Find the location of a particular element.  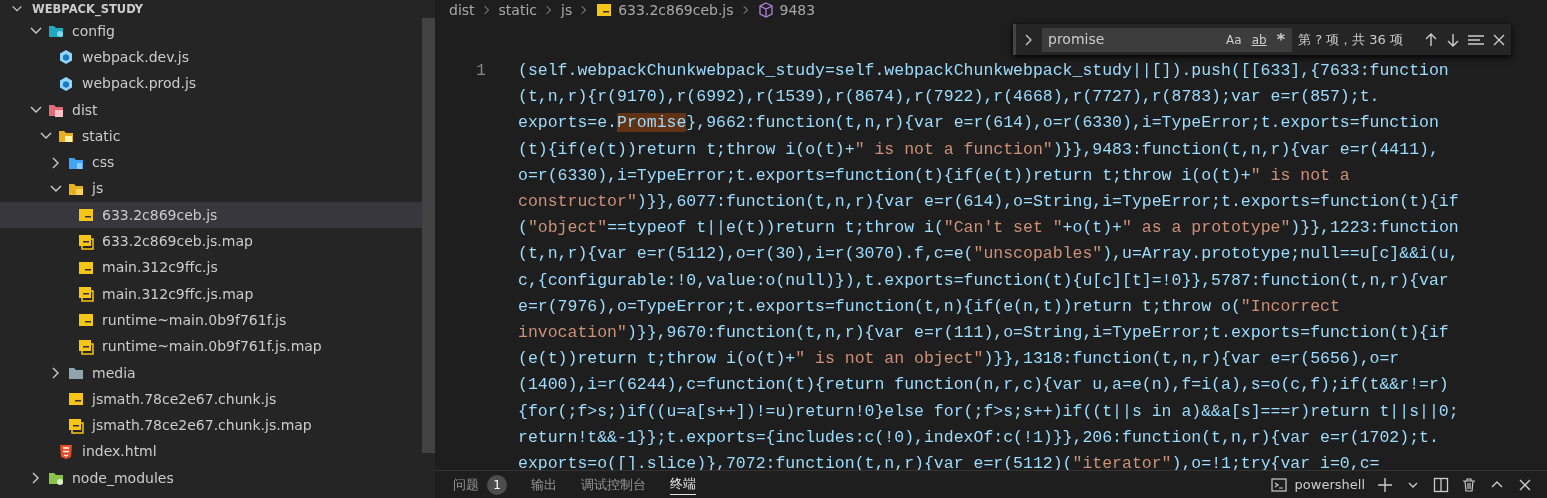

code-line: (t,n,r){var e=r(5112),o=r(30),i=r(3070).f,c=e("unscopables"),u=Array.prototype;null==u[c]&&i(u, is located at coordinates (988, 254).